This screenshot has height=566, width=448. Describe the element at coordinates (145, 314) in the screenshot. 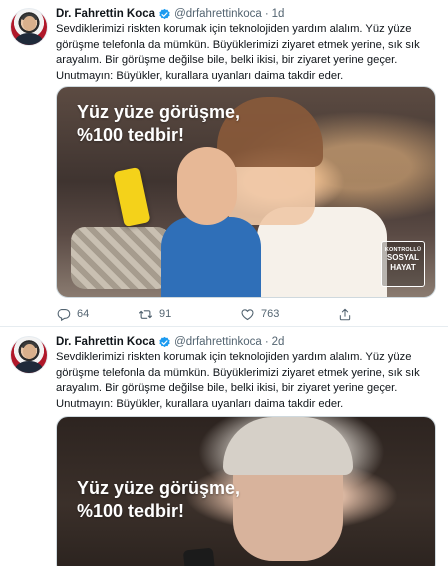

I see `retweet-icon` at that location.